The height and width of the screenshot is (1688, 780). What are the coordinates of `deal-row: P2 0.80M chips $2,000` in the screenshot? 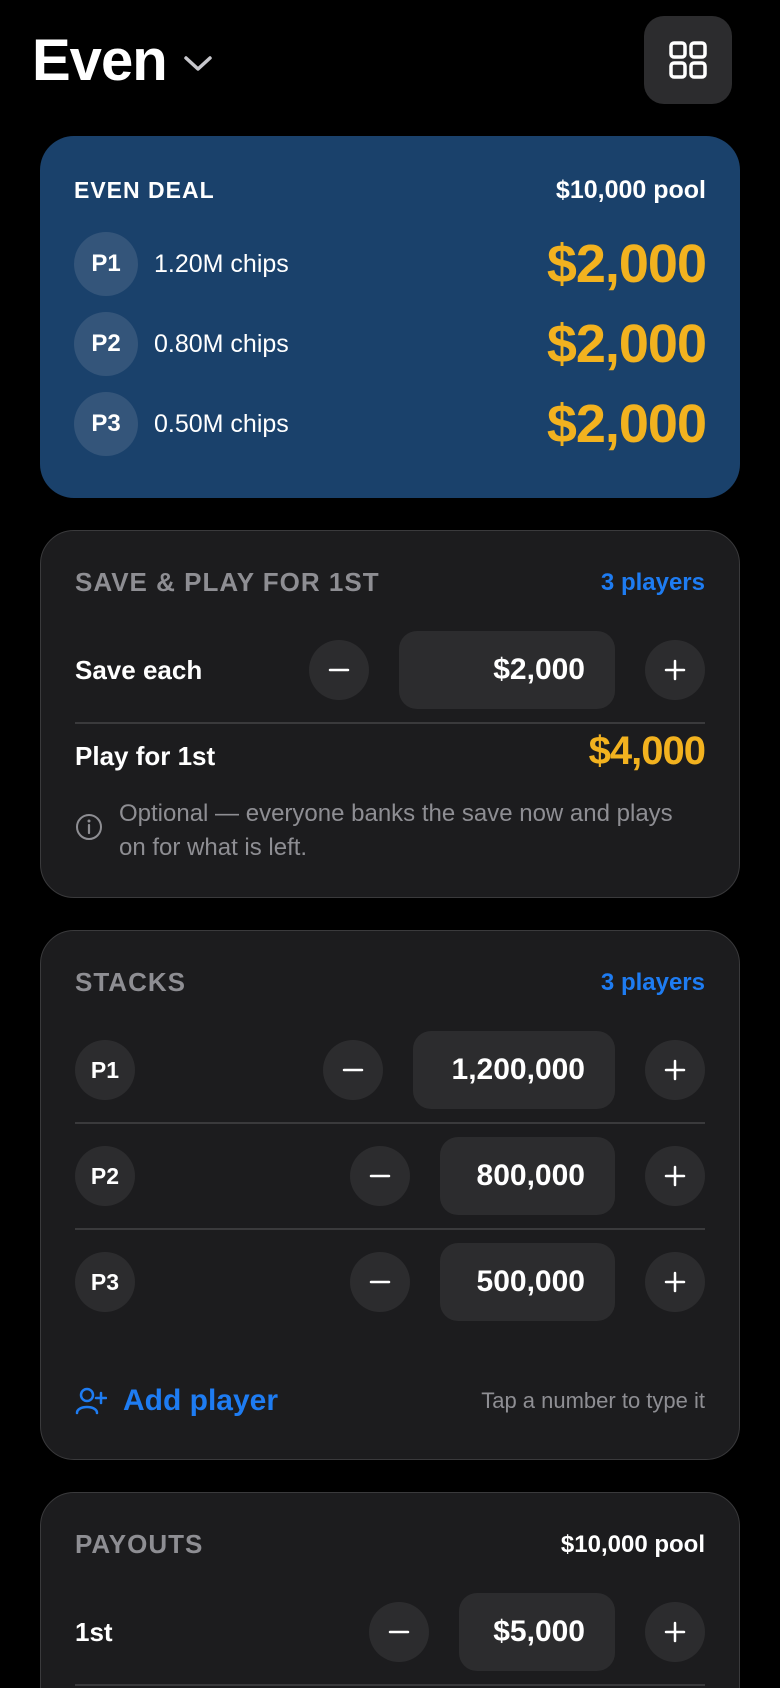 It's located at (390, 344).